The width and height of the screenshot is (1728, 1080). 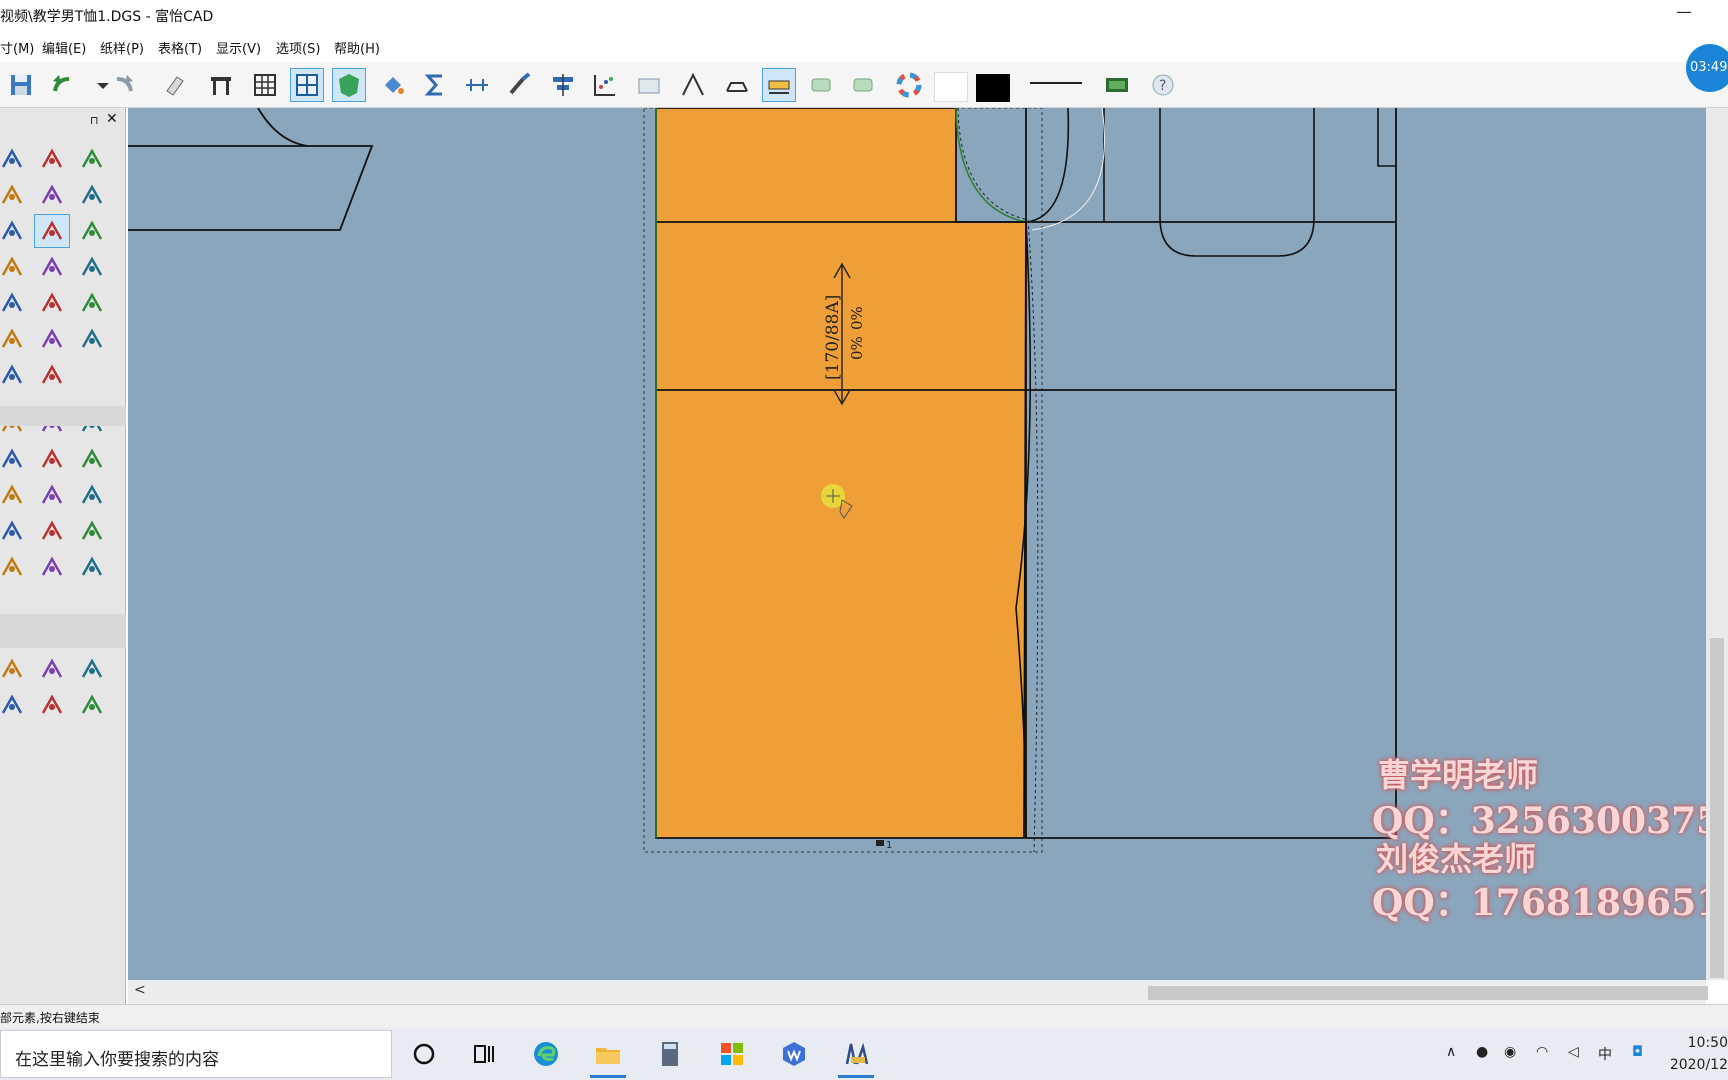 I want to click on fill-color-swatch, so click(x=951, y=87).